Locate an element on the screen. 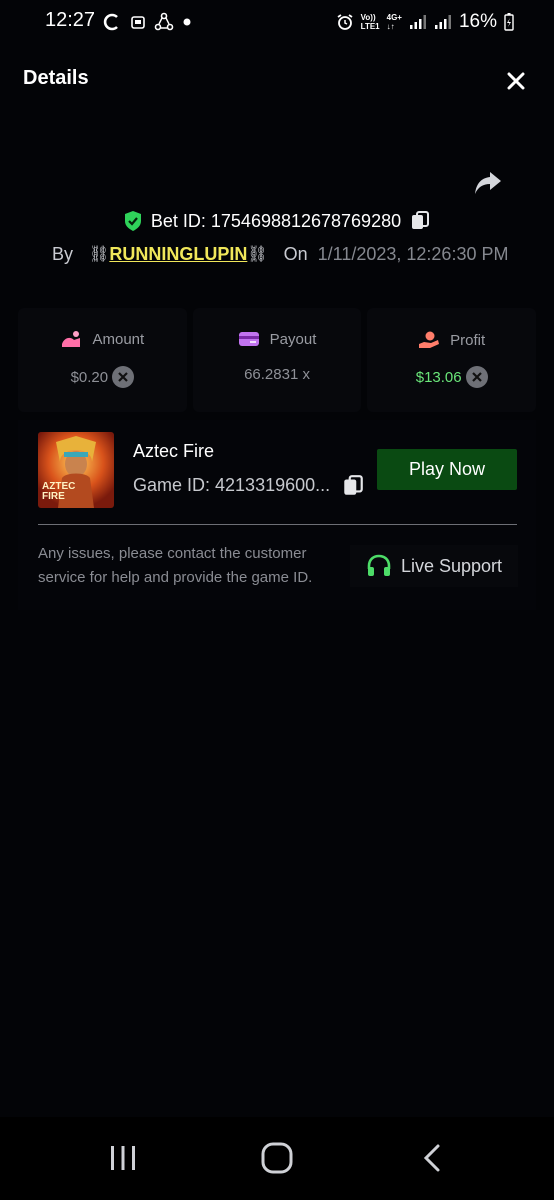 This screenshot has width=554, height=1200. share-button is located at coordinates (489, 184).